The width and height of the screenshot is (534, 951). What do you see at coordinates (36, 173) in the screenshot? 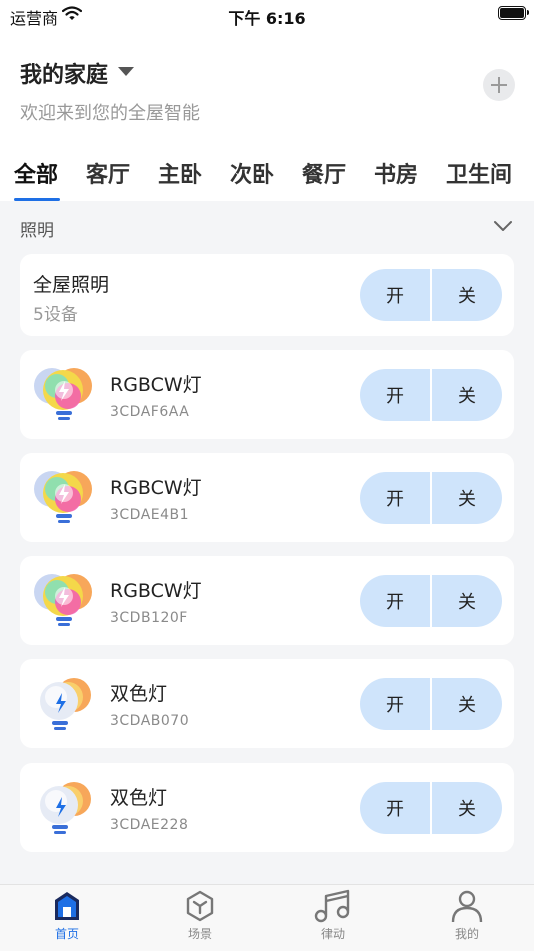
I see `tab-all: 全部` at bounding box center [36, 173].